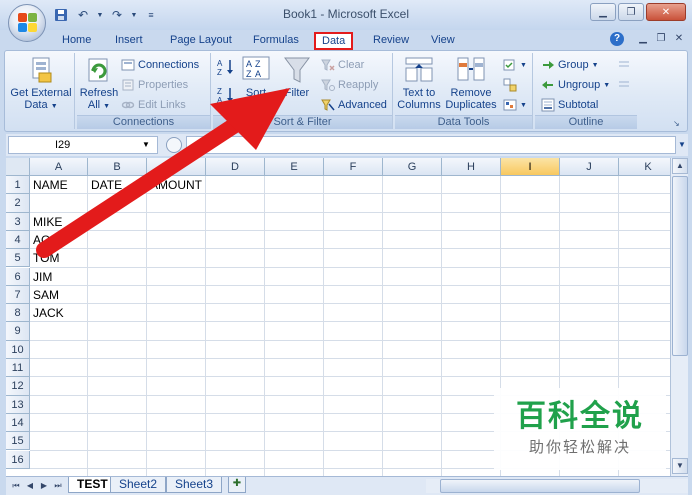  I want to click on row-header-6: 6, so click(18, 276).